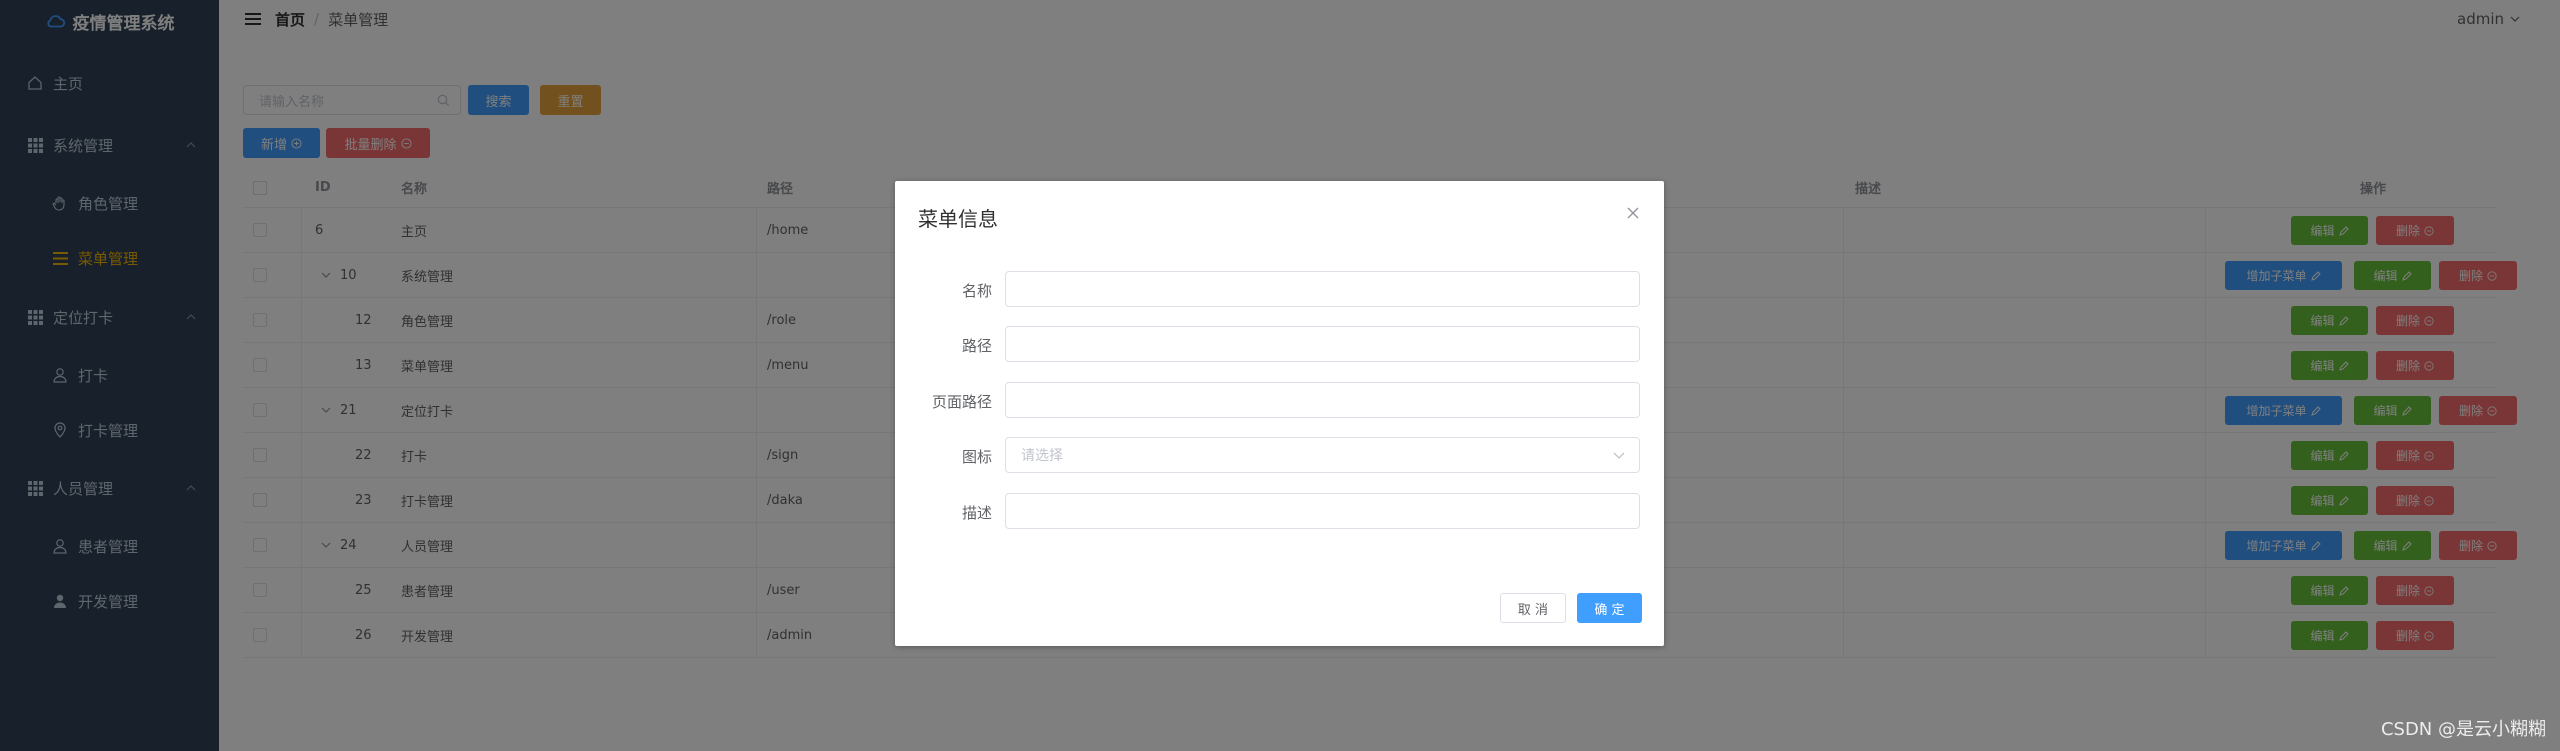  I want to click on path-label: 路径, so click(976, 346).